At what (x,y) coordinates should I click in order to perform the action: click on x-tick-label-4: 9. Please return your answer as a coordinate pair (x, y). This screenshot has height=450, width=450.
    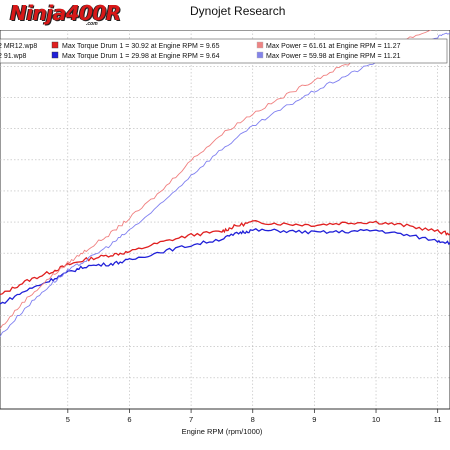
    Looking at the image, I should click on (314, 419).